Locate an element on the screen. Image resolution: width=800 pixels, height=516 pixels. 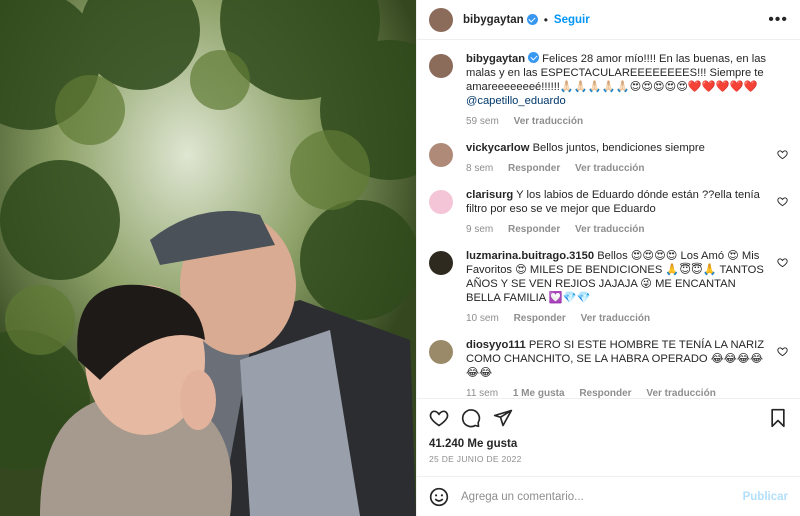
header-username: bibygaytan is located at coordinates (493, 20).